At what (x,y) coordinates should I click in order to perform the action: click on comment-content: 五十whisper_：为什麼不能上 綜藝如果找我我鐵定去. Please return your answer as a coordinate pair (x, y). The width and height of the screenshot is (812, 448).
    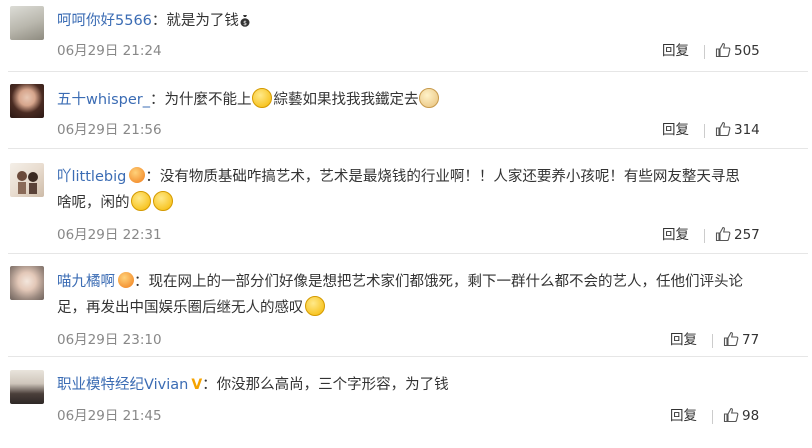
    Looking at the image, I should click on (419, 100).